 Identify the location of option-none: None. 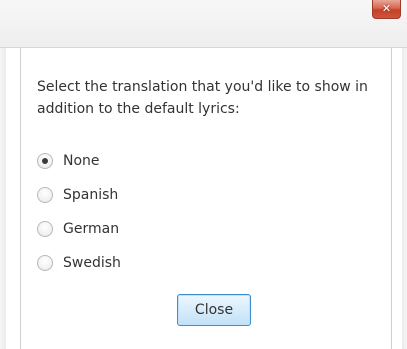
(79, 161).